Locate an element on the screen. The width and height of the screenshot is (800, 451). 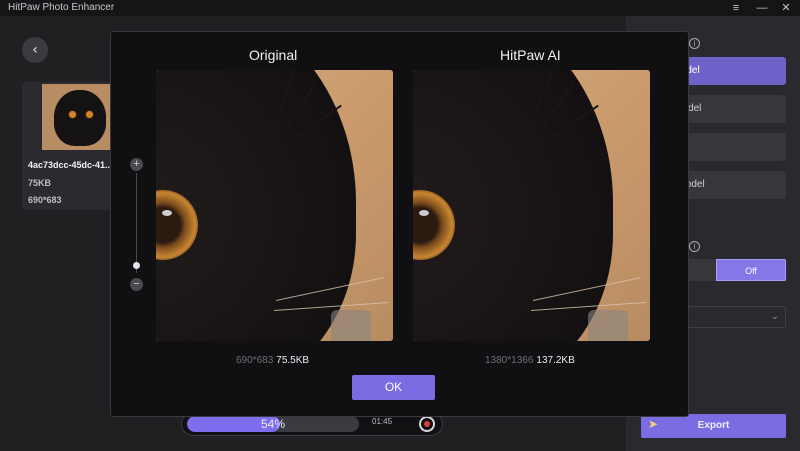
original-label: Original is located at coordinates (273, 55).